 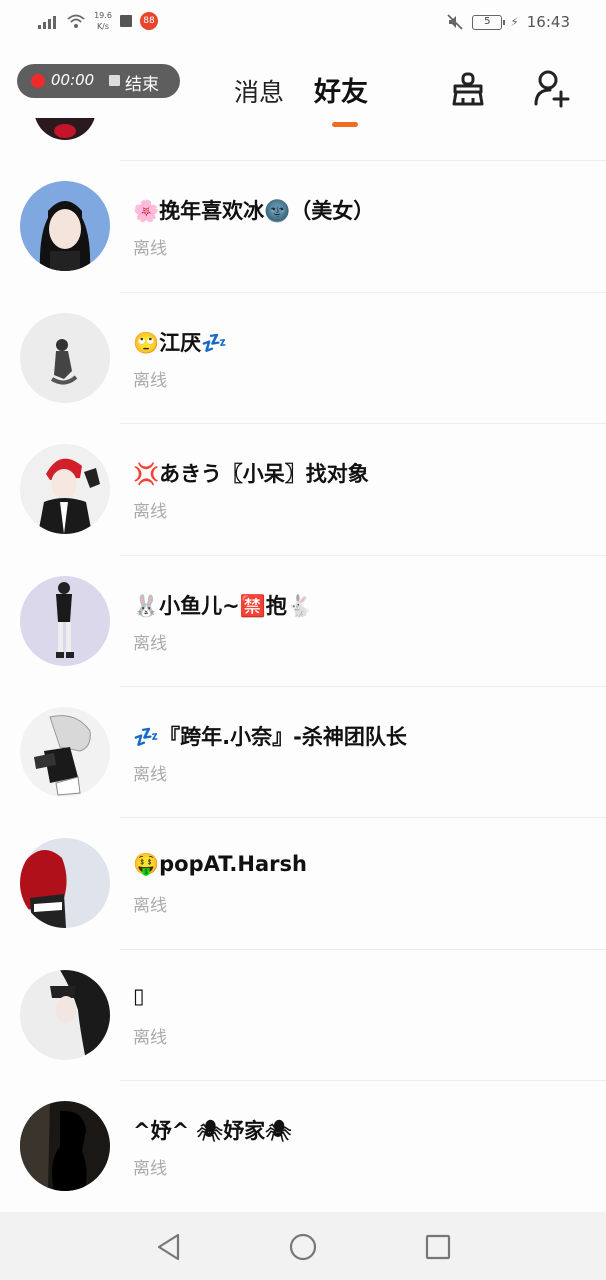 I want to click on home-icon, so click(x=303, y=1247).